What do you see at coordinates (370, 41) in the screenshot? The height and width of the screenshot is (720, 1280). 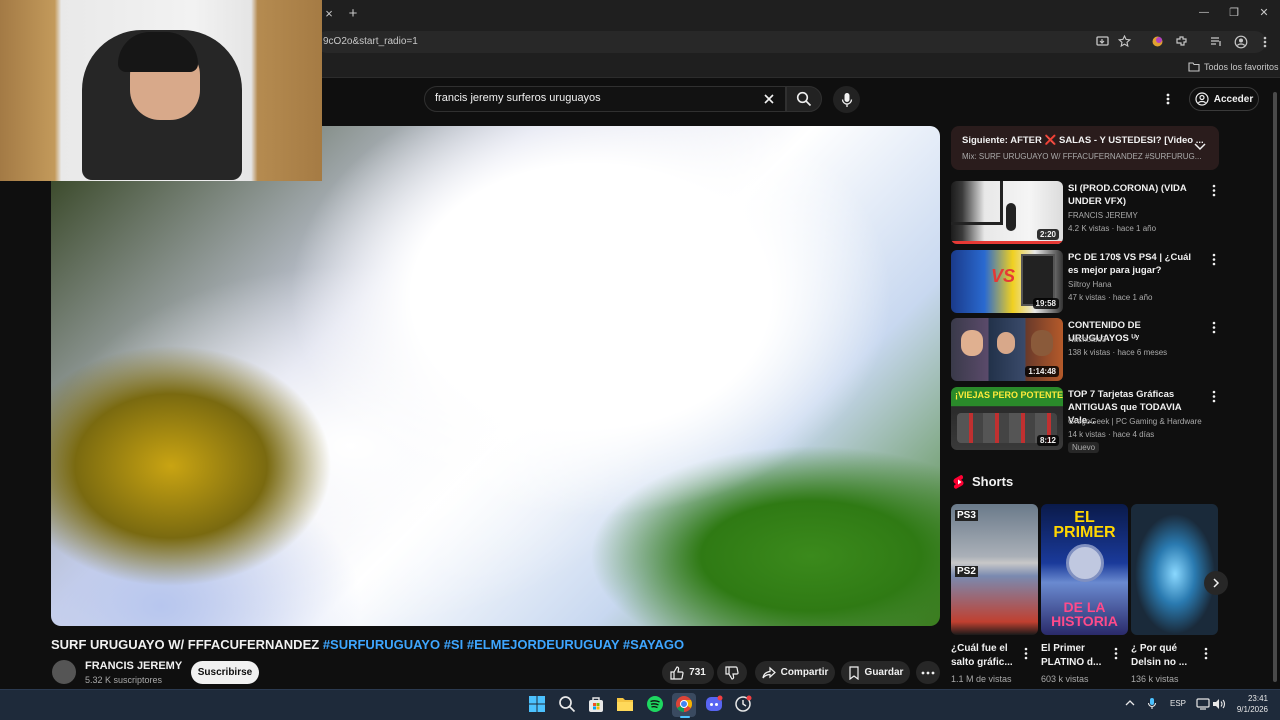 I see `url-text: 9cO2o&start_radio=1` at bounding box center [370, 41].